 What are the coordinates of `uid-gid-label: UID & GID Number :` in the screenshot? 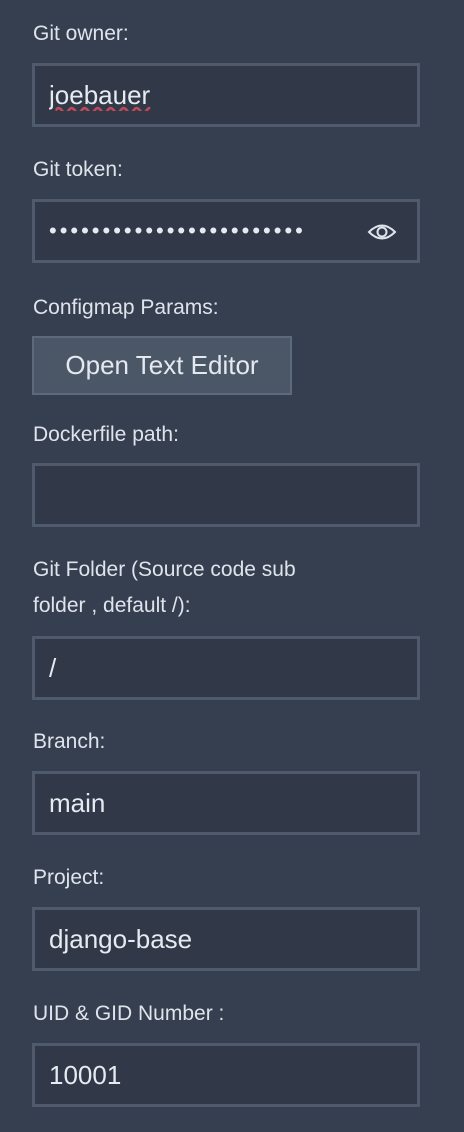 It's located at (129, 1013).